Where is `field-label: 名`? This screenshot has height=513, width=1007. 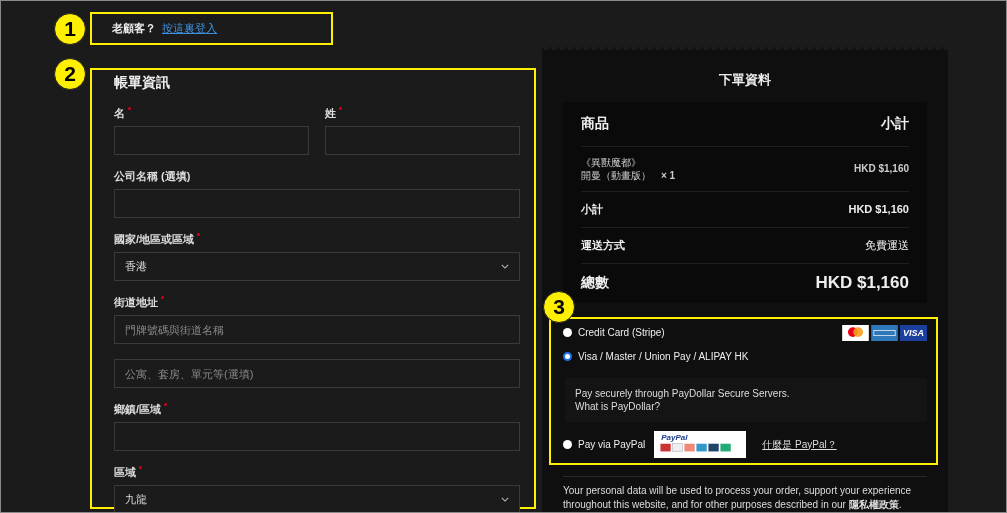 field-label: 名 is located at coordinates (119, 113).